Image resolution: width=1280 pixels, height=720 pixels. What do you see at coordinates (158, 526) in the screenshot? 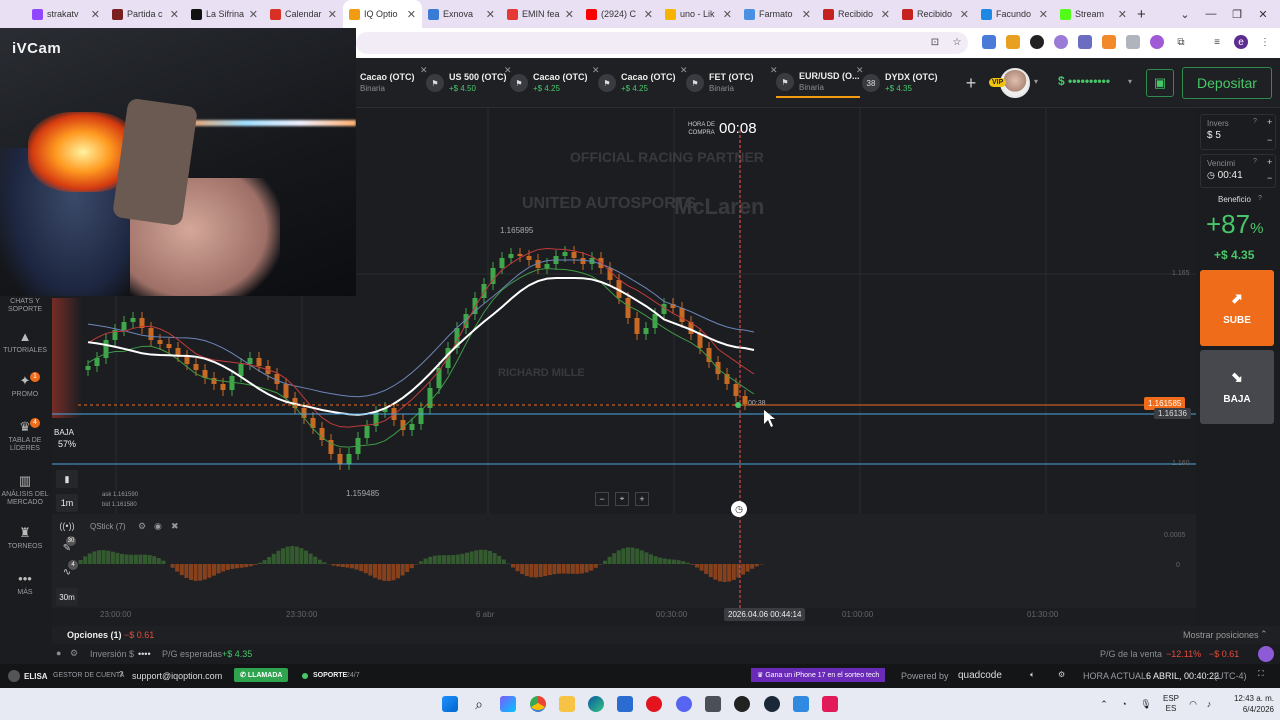
I see `indicator-visibility-icon: ◉` at bounding box center [158, 526].